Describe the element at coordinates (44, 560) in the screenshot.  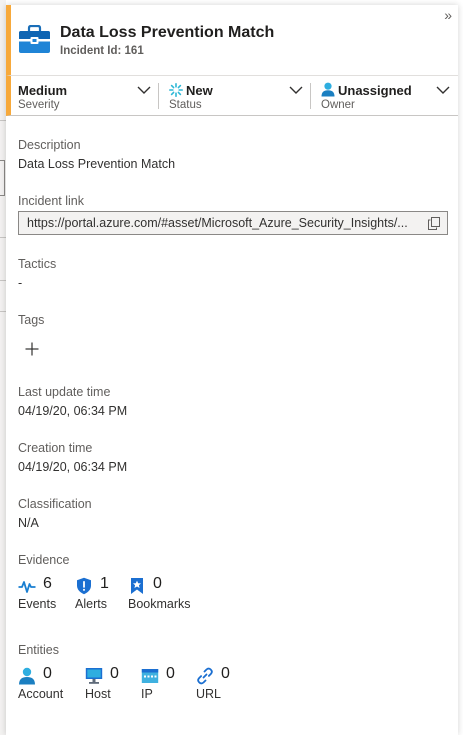
I see `evidence-label: Evidence` at that location.